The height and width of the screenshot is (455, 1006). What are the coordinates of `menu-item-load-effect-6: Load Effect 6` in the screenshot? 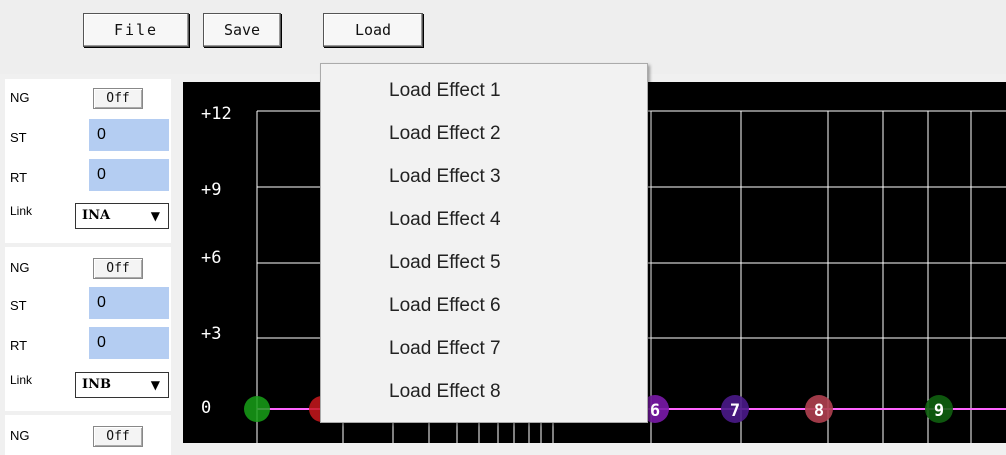 It's located at (484, 305).